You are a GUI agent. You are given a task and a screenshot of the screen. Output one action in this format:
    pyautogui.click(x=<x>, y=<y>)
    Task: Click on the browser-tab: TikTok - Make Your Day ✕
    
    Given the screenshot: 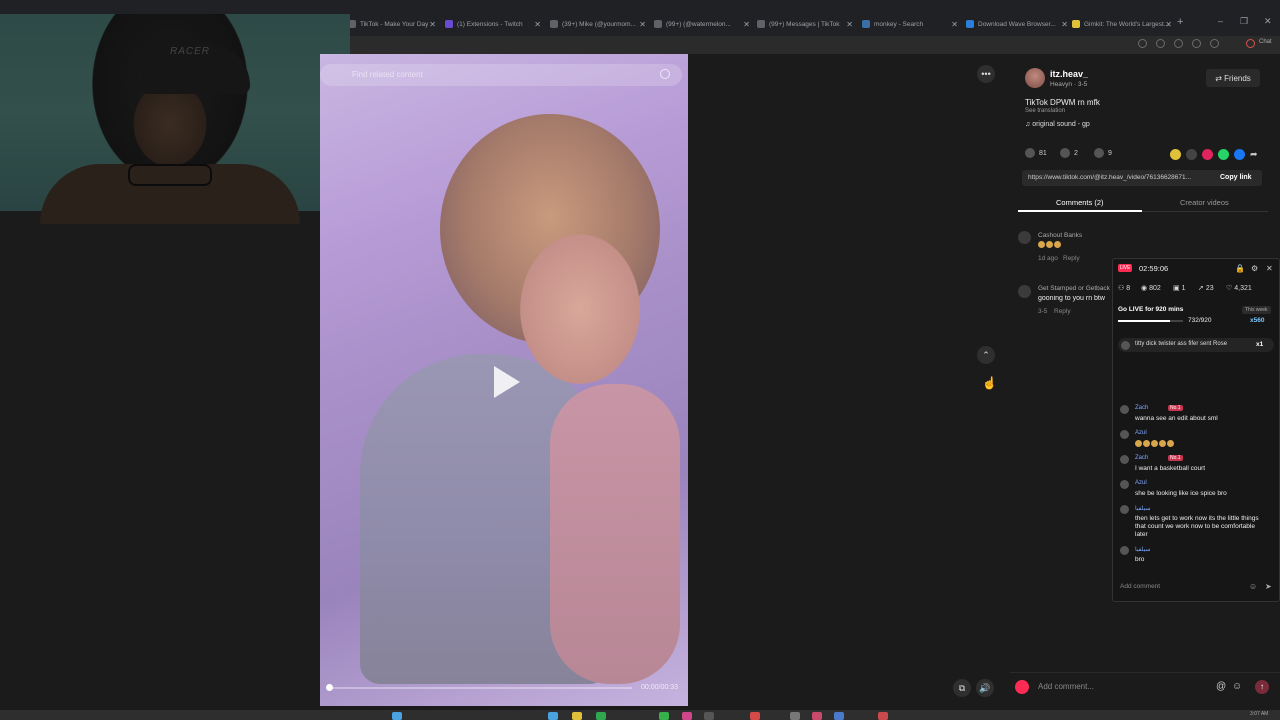 What is the action you would take?
    pyautogui.click(x=392, y=24)
    